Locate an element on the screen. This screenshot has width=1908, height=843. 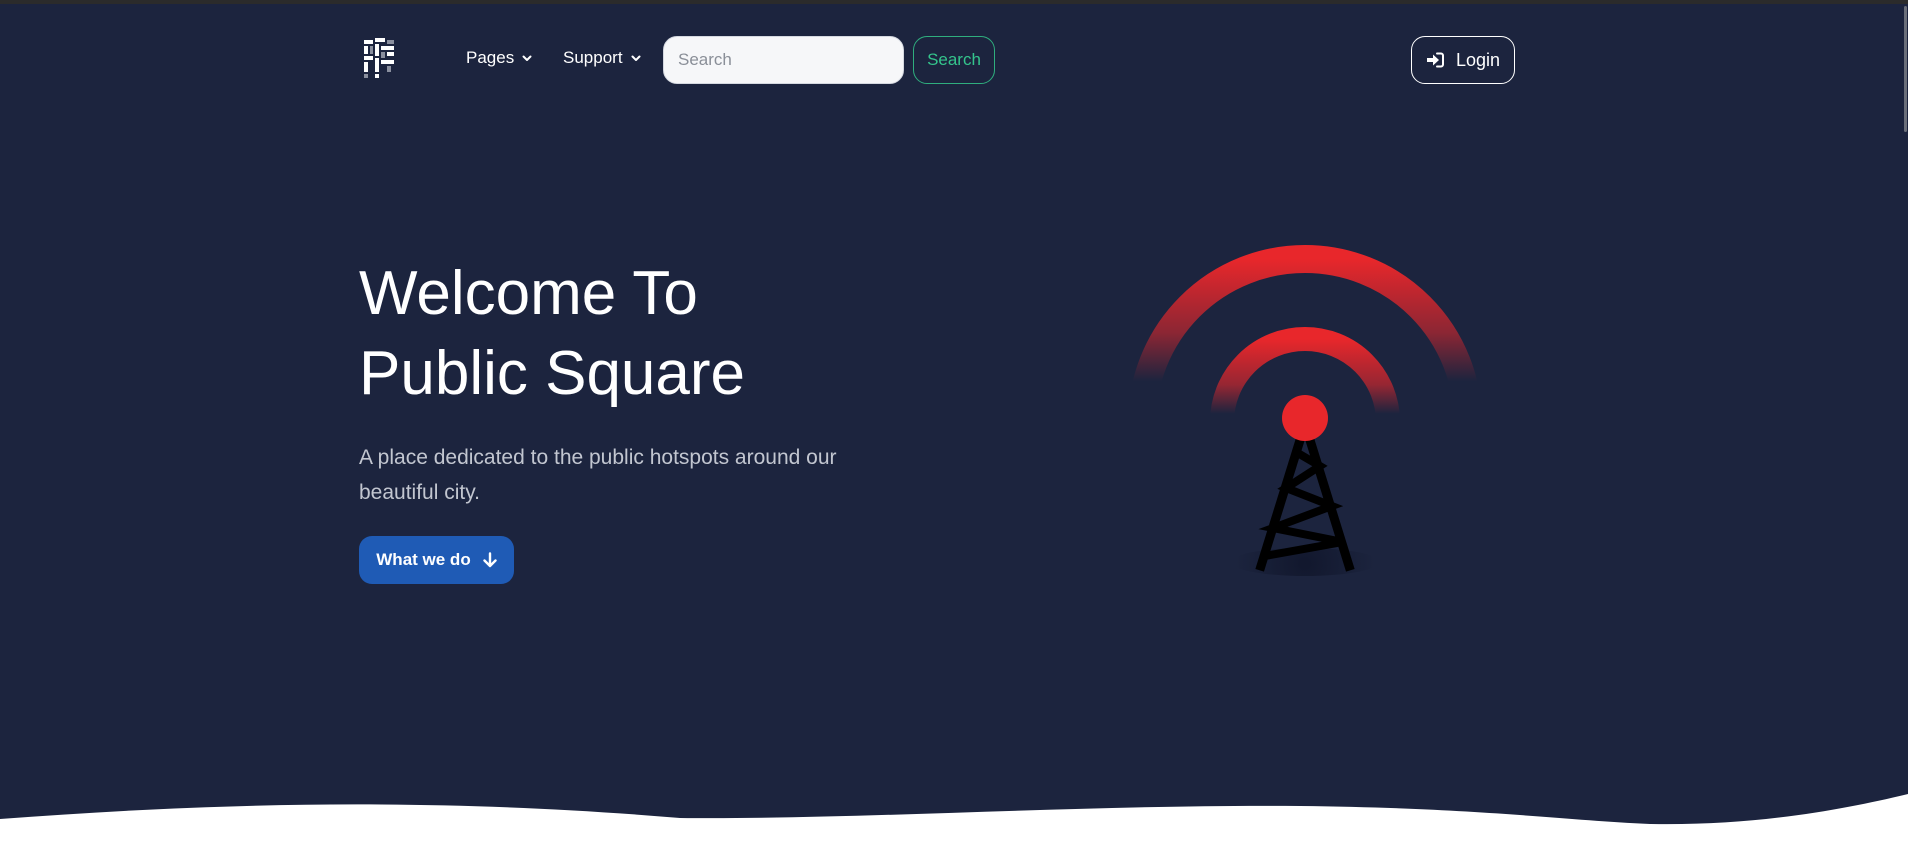
nav-support-dropdown: Support is located at coordinates (602, 58).